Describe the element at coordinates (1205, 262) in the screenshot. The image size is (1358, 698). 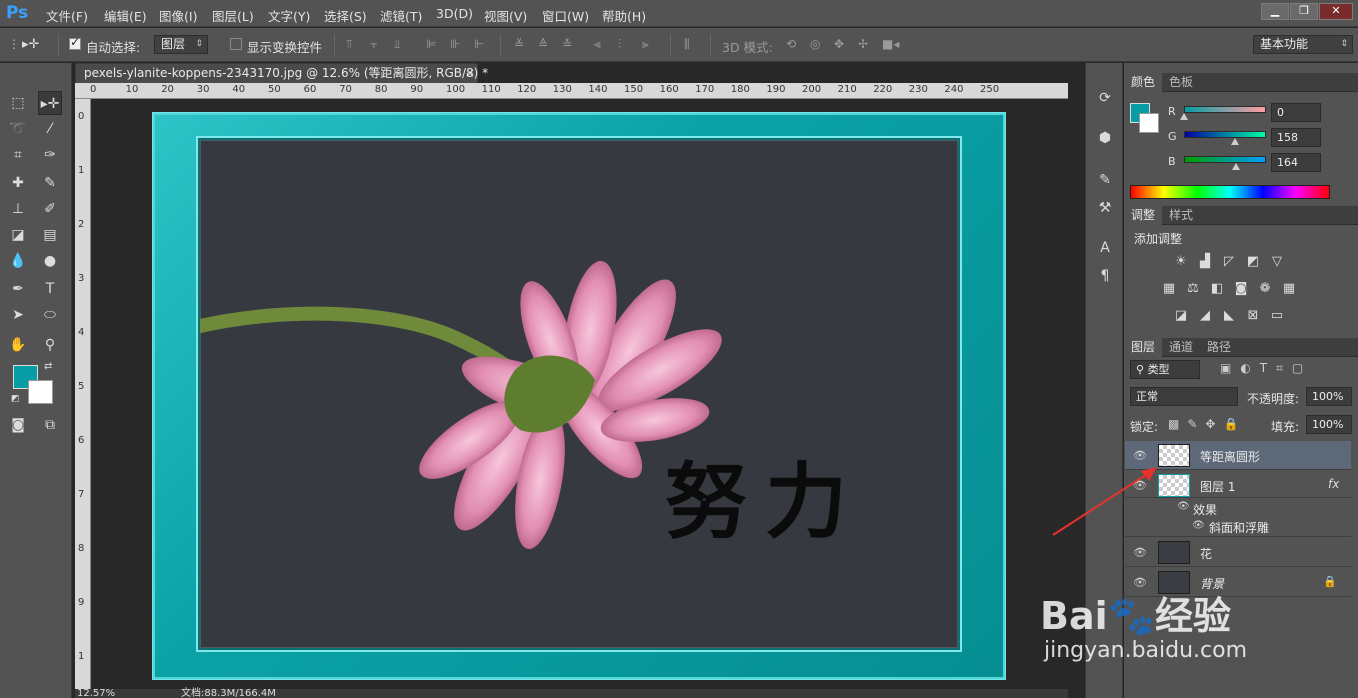
I see `levels-icon: ▟` at that location.